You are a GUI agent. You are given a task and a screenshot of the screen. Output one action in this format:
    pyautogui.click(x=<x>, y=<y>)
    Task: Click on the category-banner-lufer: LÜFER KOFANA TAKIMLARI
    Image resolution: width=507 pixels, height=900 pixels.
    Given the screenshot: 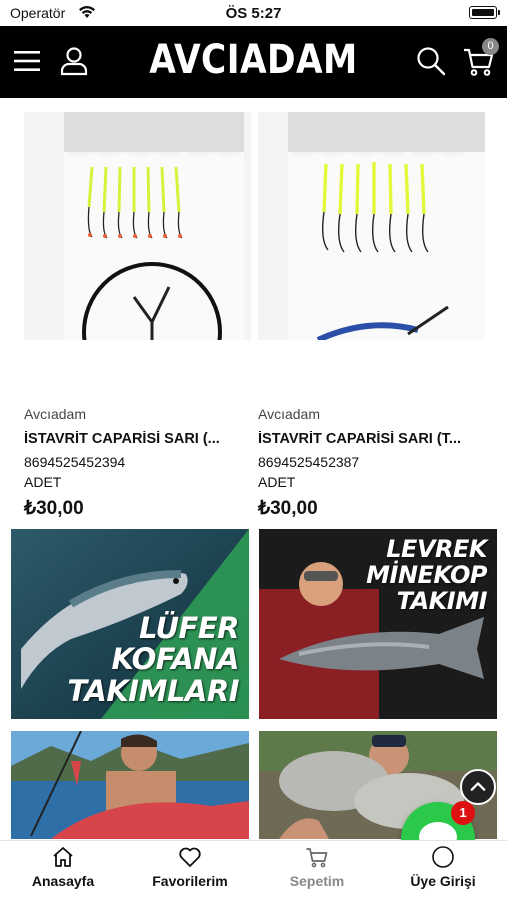 What is the action you would take?
    pyautogui.click(x=130, y=624)
    